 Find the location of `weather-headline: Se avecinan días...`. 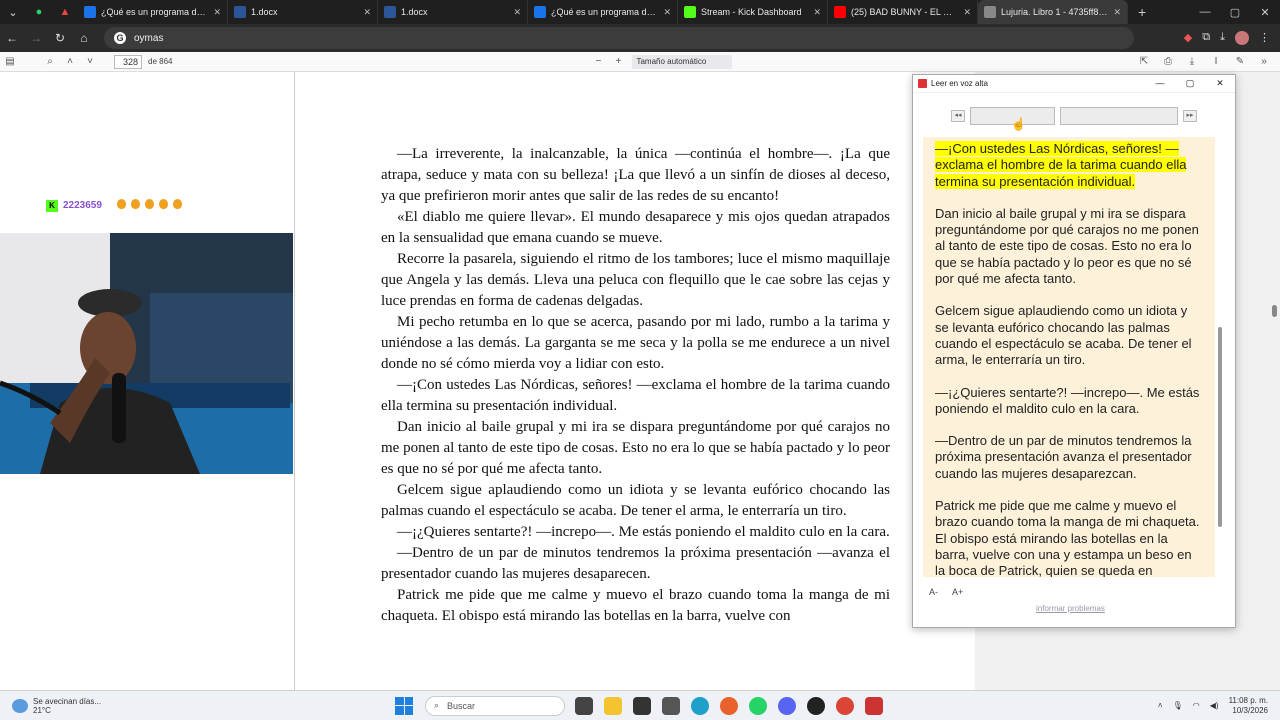

weather-headline: Se avecinan días... is located at coordinates (67, 701).